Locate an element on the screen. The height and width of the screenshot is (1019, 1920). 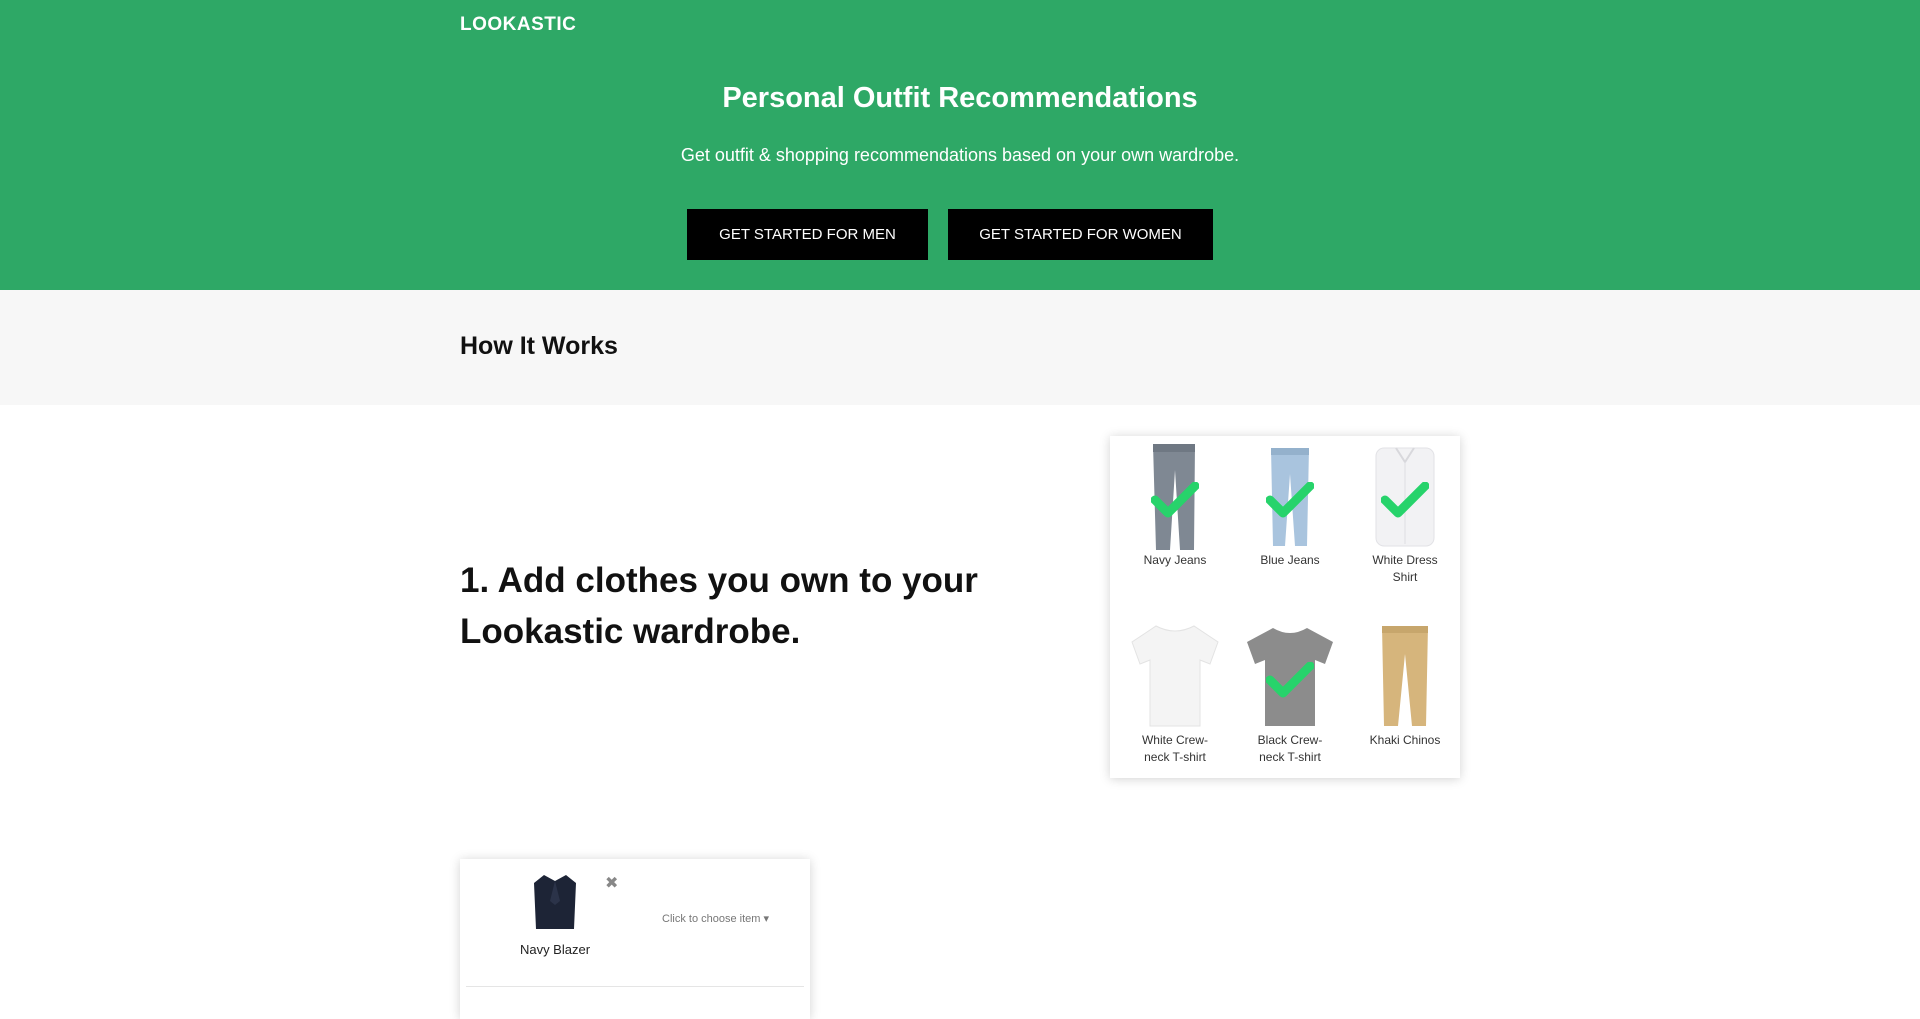
wardrobe-item-label: Navy Jeans is located at coordinates (1175, 560).